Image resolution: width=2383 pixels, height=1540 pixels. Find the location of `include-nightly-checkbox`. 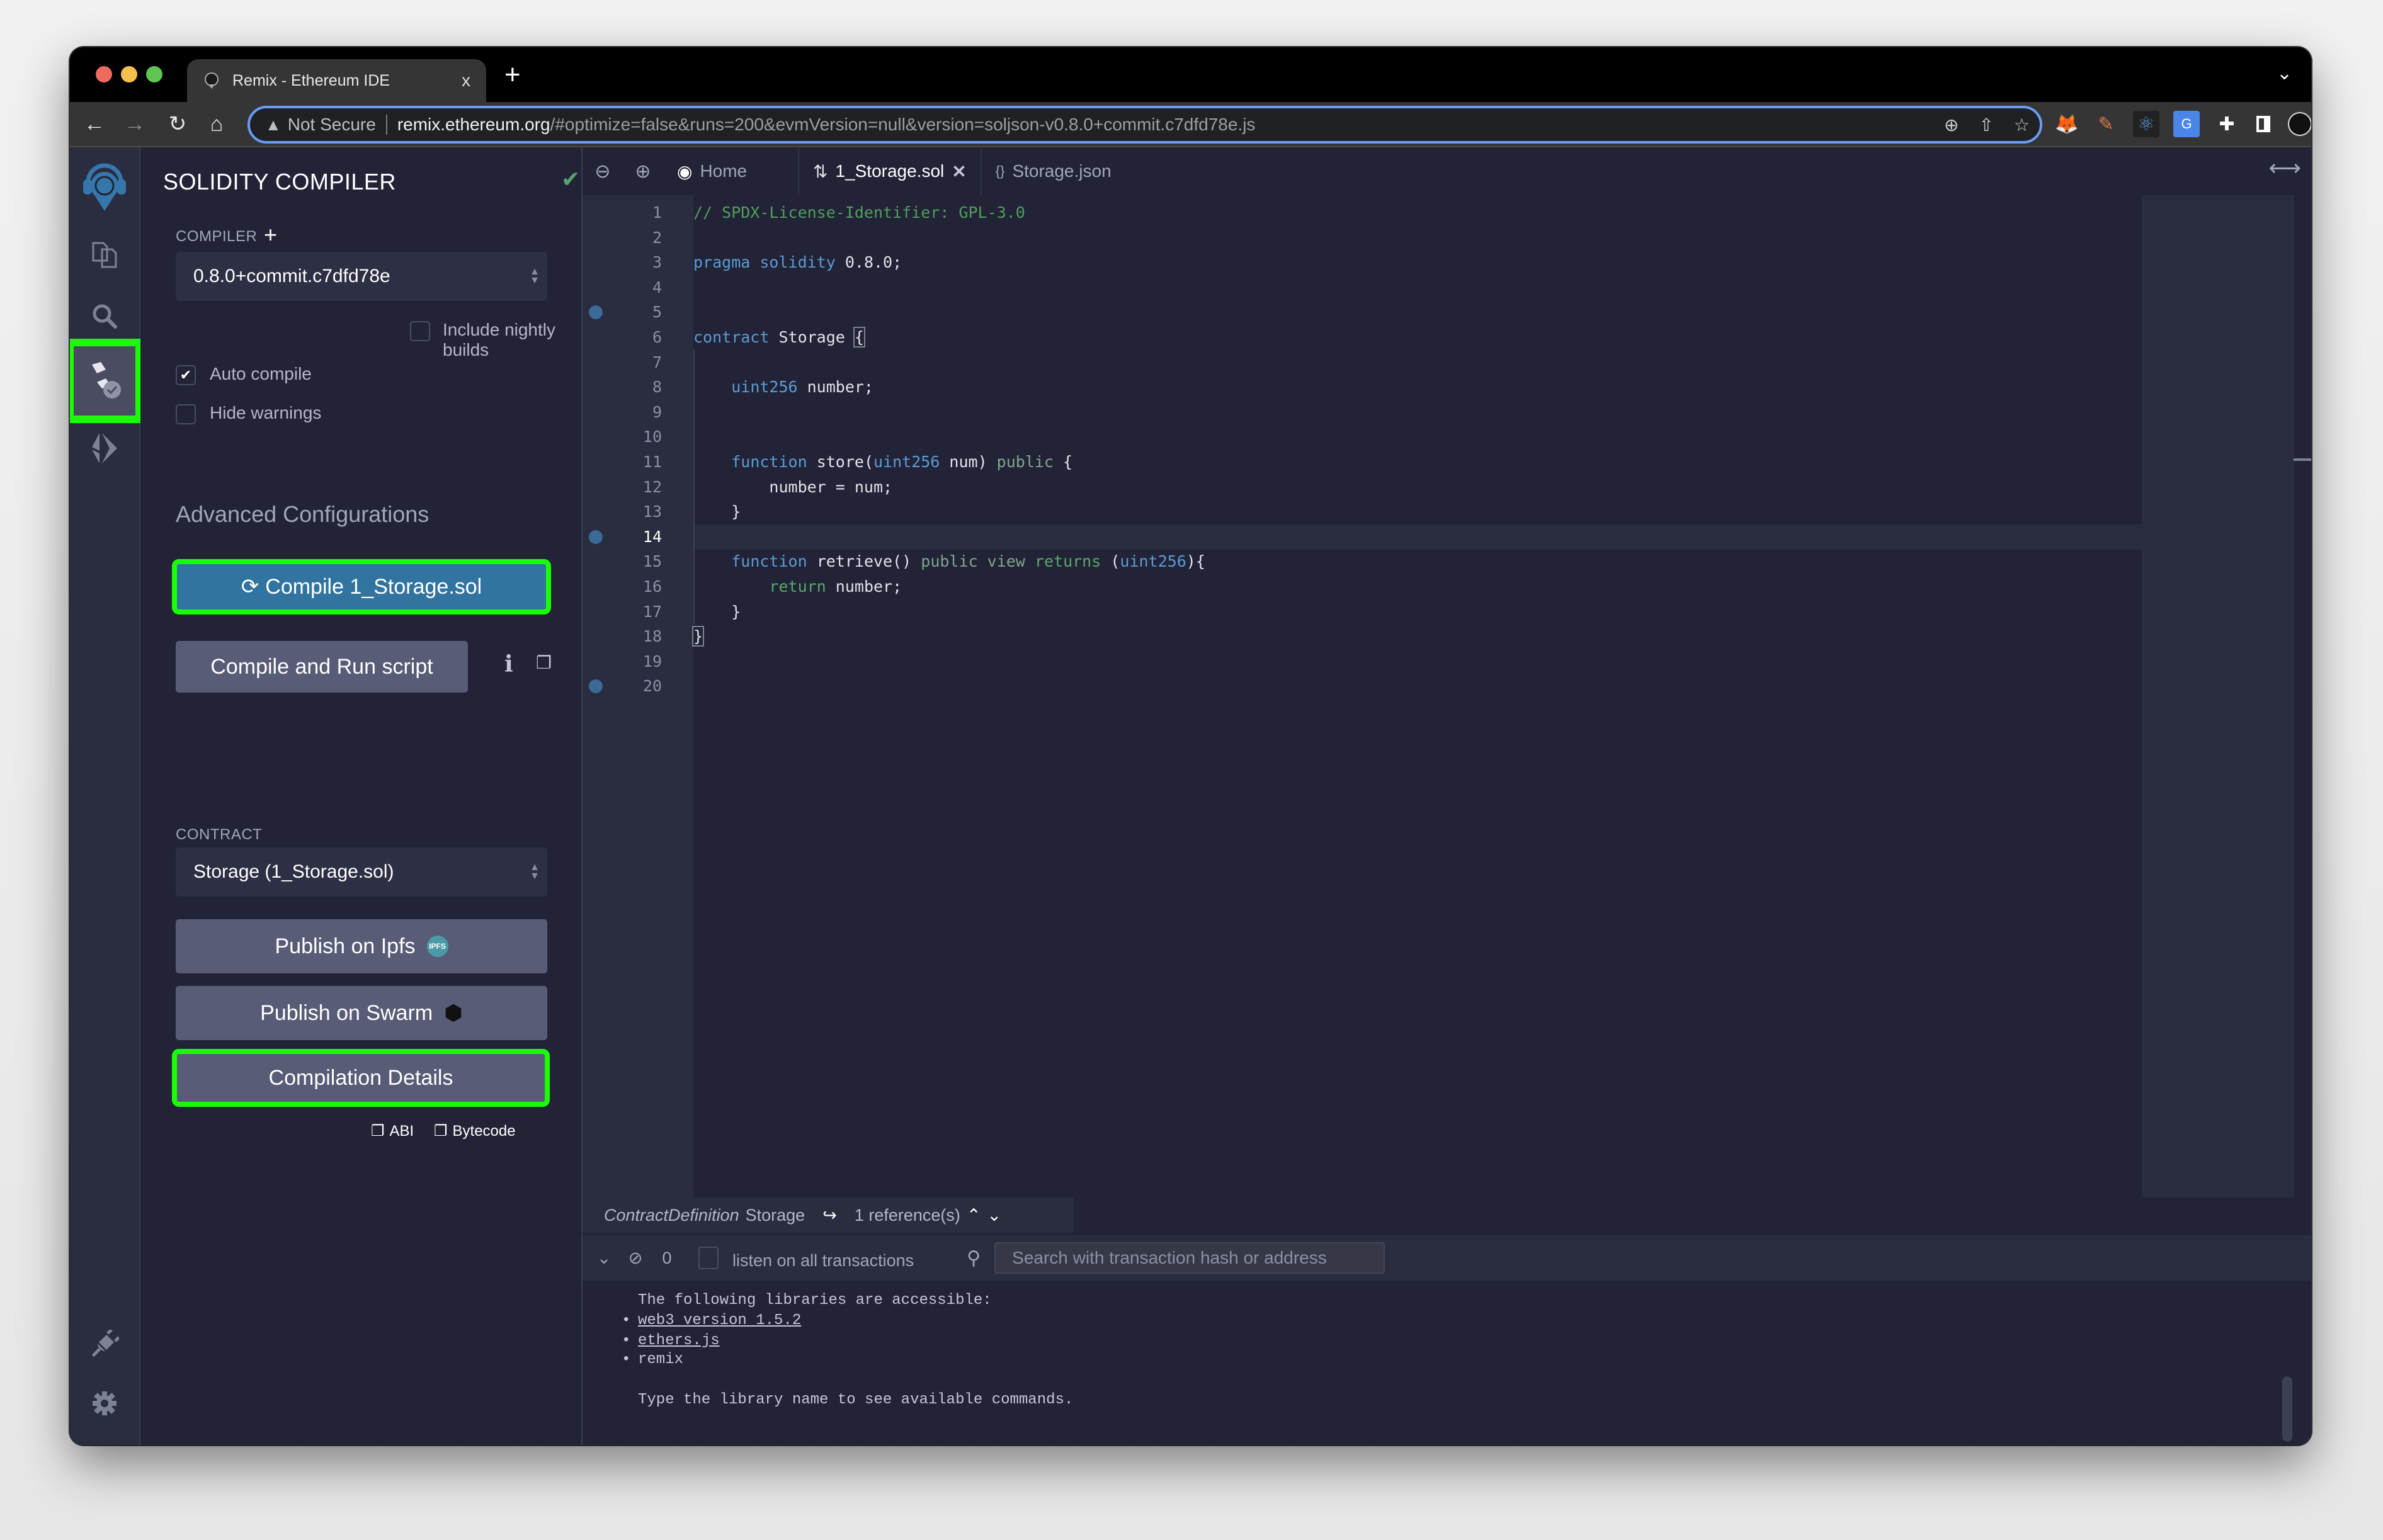

include-nightly-checkbox is located at coordinates (420, 331).